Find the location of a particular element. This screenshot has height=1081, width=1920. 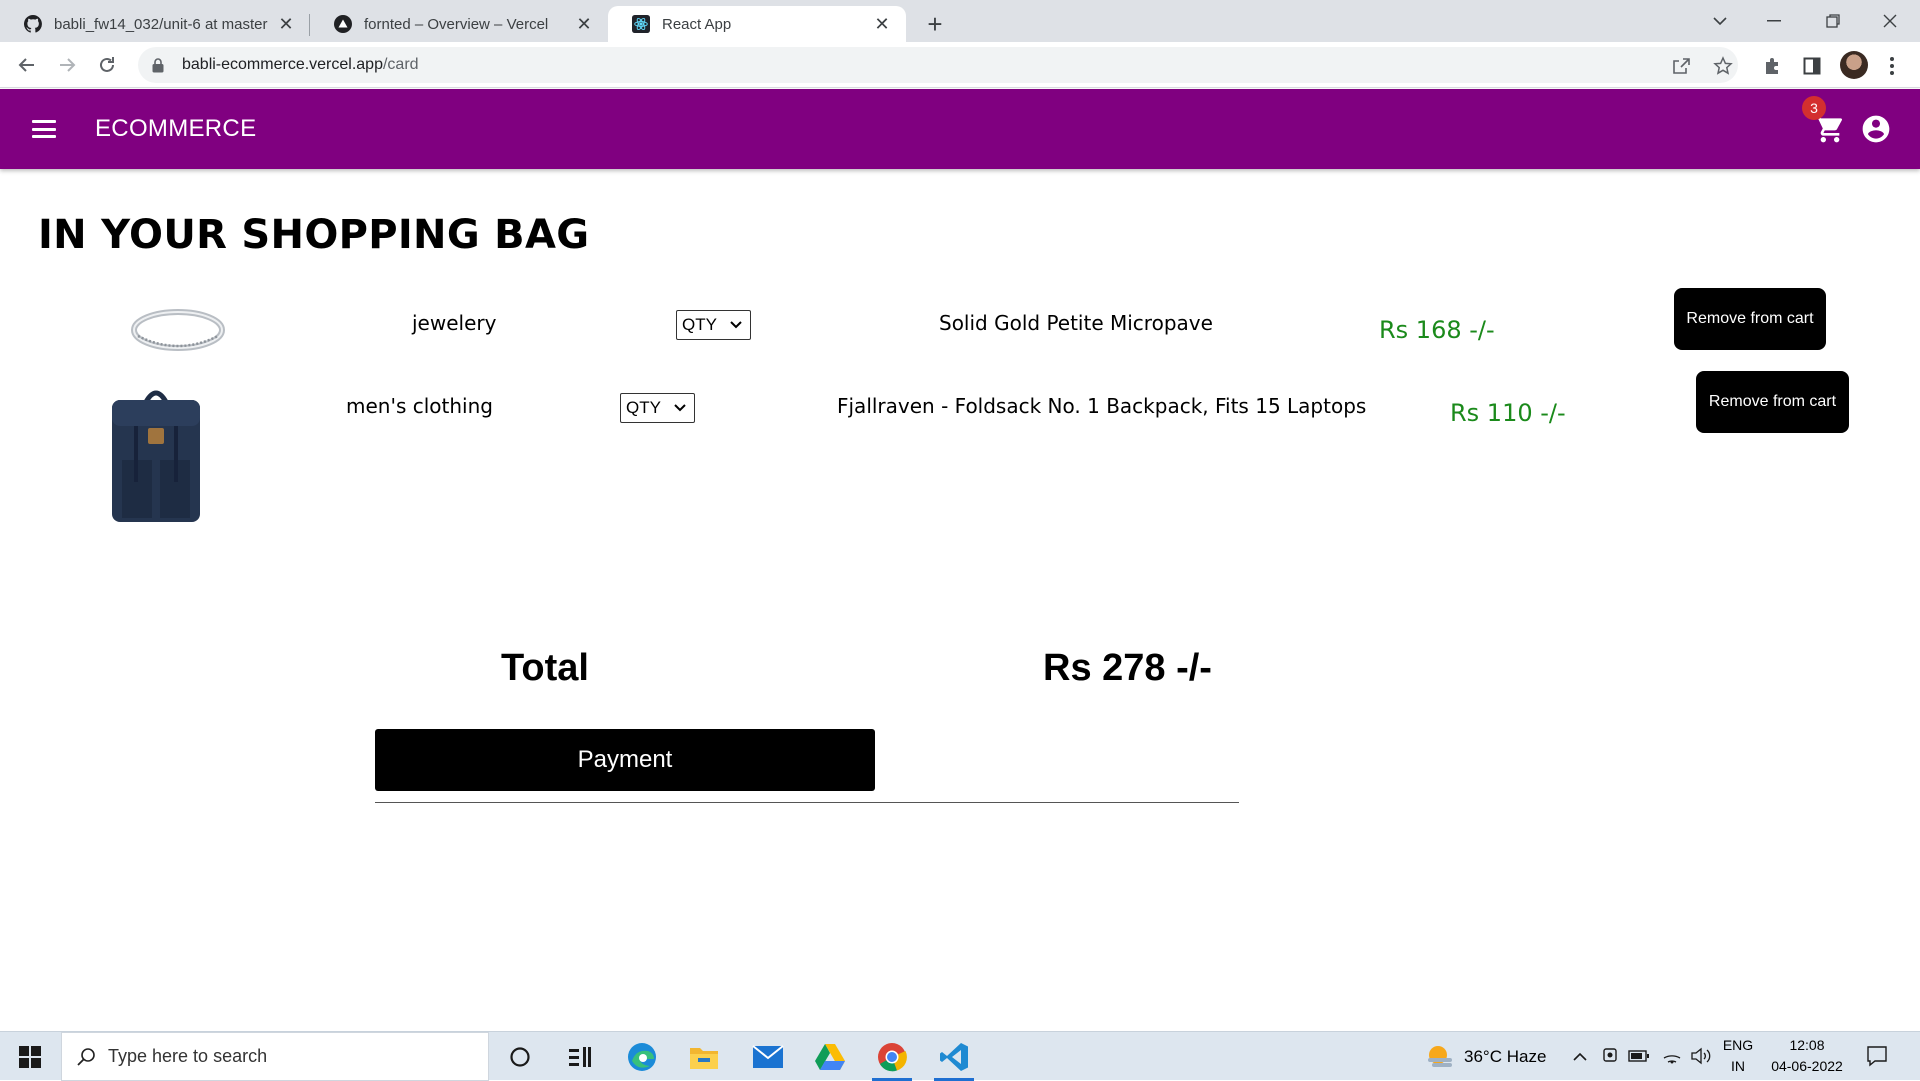

taskbar-search-input: Type here to search is located at coordinates (275, 1056).